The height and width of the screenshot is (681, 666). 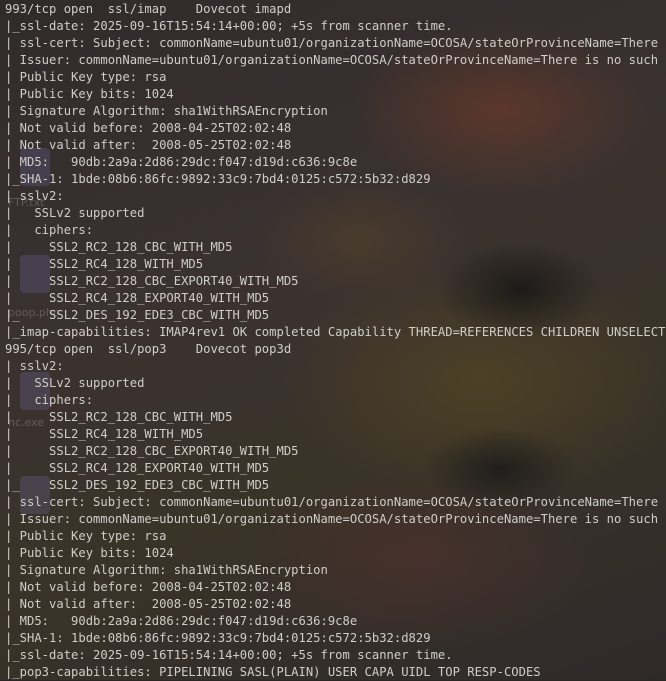 What do you see at coordinates (148, 349) in the screenshot?
I see `terminal-line: 995/tcp open ssl/pop3 Dovecot pop3d` at bounding box center [148, 349].